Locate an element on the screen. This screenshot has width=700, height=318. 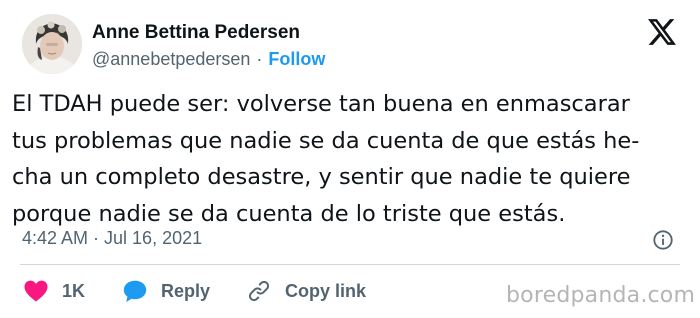
like-button: 1K is located at coordinates (54, 291).